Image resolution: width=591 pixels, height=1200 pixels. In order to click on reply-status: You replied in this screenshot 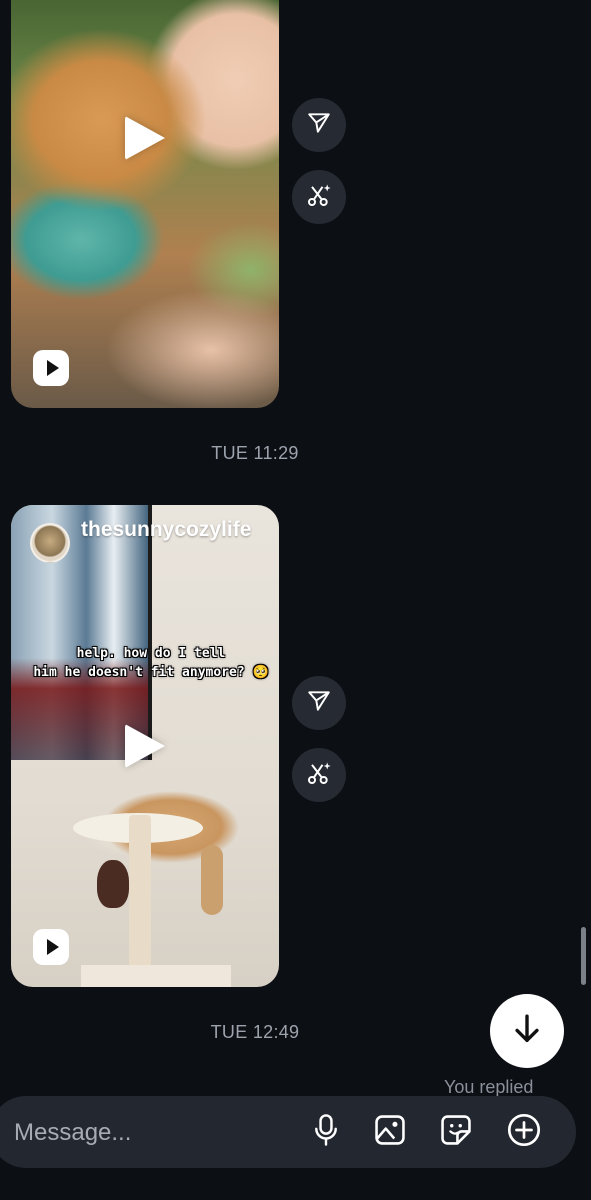, I will do `click(489, 1087)`.